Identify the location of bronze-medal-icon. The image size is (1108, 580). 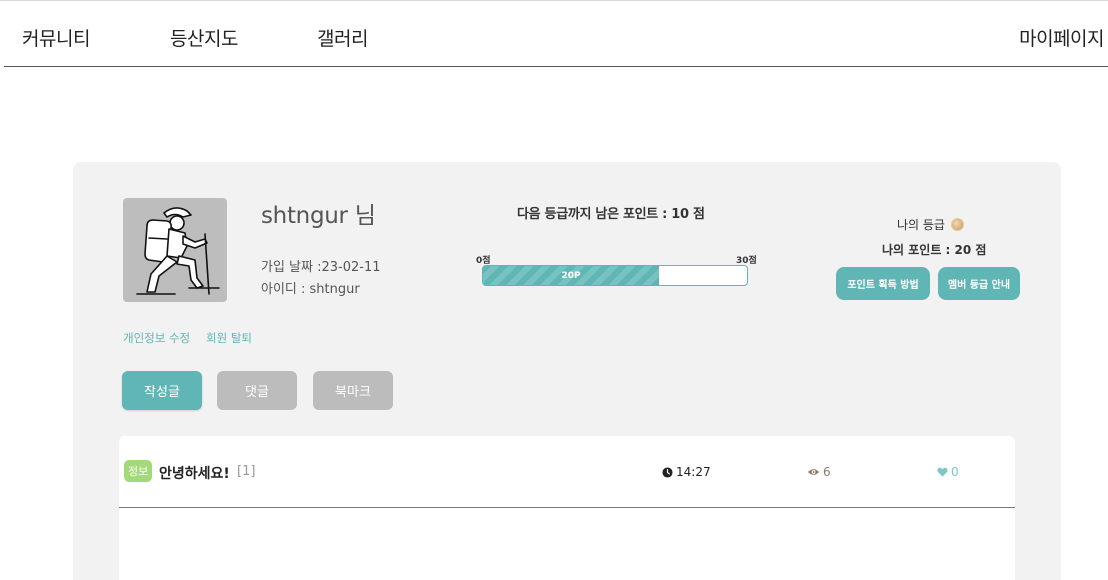
(957, 224).